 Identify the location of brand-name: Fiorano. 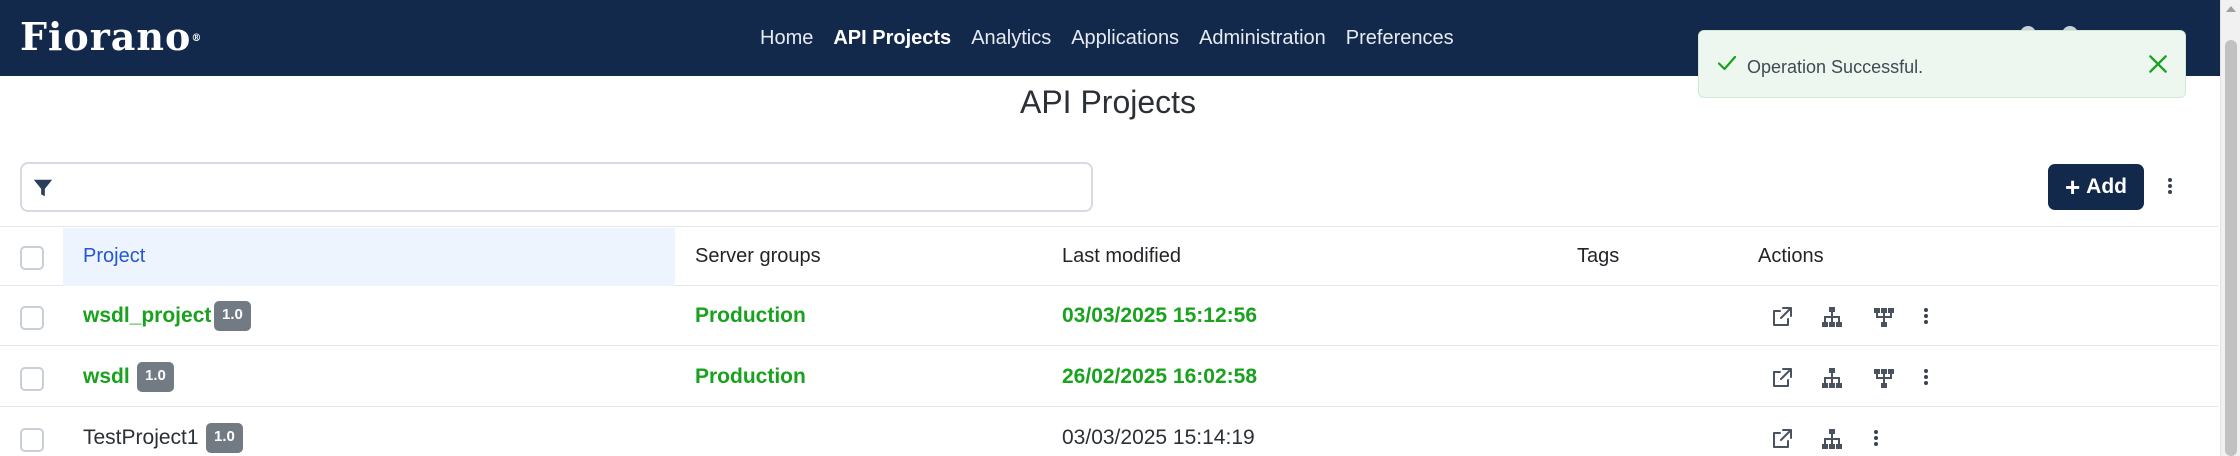
(106, 36).